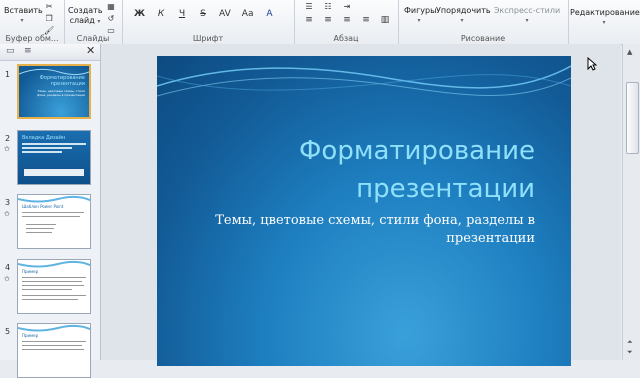 The height and width of the screenshot is (378, 640). I want to click on slides-group-label: Слайды, so click(93, 38).